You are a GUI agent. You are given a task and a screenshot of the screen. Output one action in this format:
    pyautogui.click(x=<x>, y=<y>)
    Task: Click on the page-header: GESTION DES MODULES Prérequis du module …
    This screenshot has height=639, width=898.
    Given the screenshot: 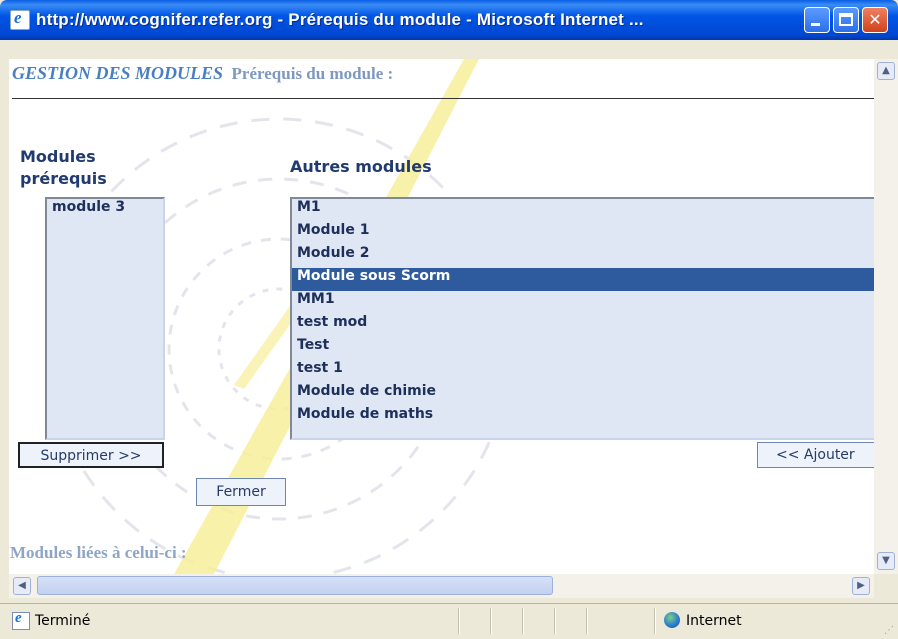 What is the action you would take?
    pyautogui.click(x=202, y=73)
    